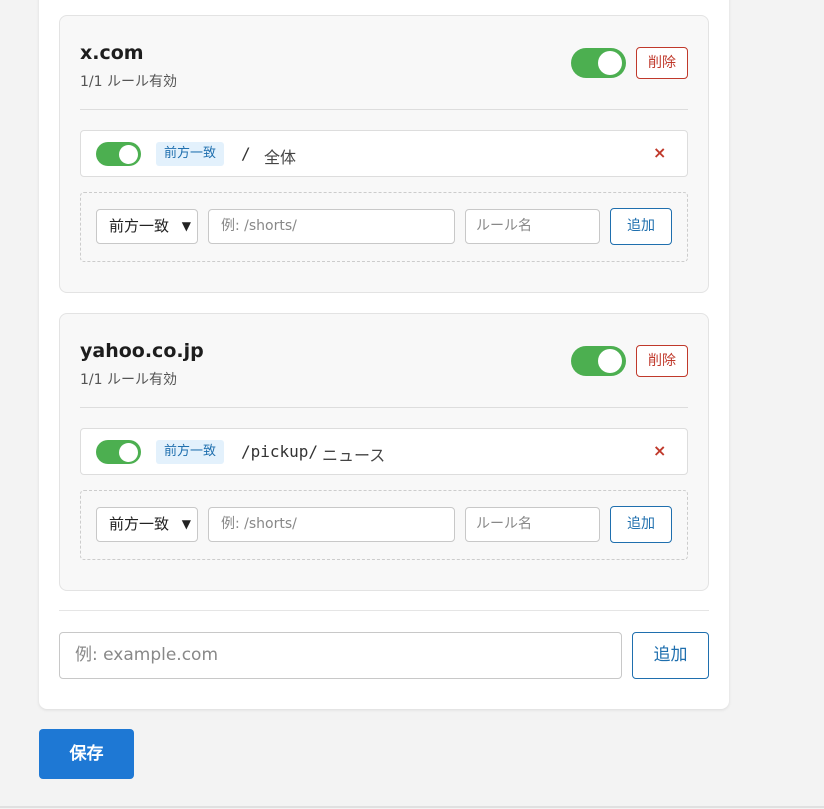  I want to click on rule-name: 全体, so click(280, 157).